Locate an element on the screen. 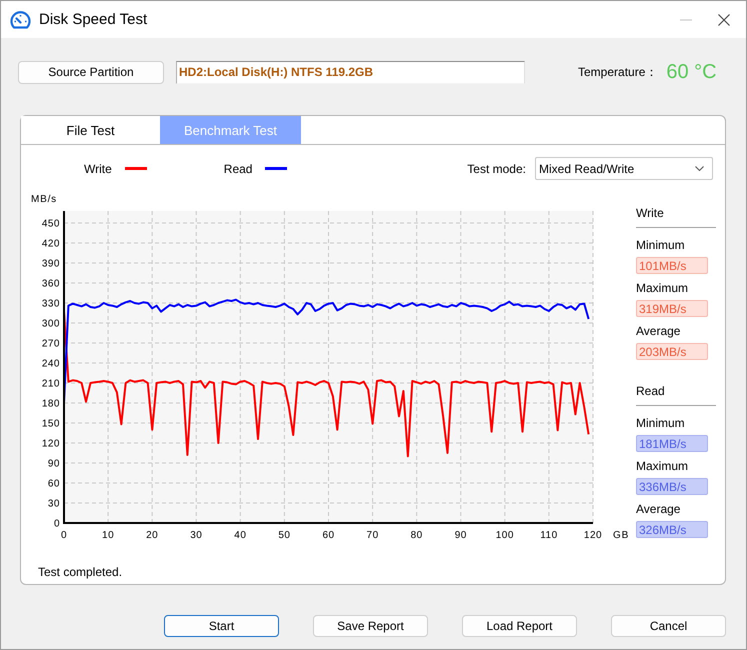 The width and height of the screenshot is (747, 650). stat-value-field: 181MB/s is located at coordinates (672, 443).